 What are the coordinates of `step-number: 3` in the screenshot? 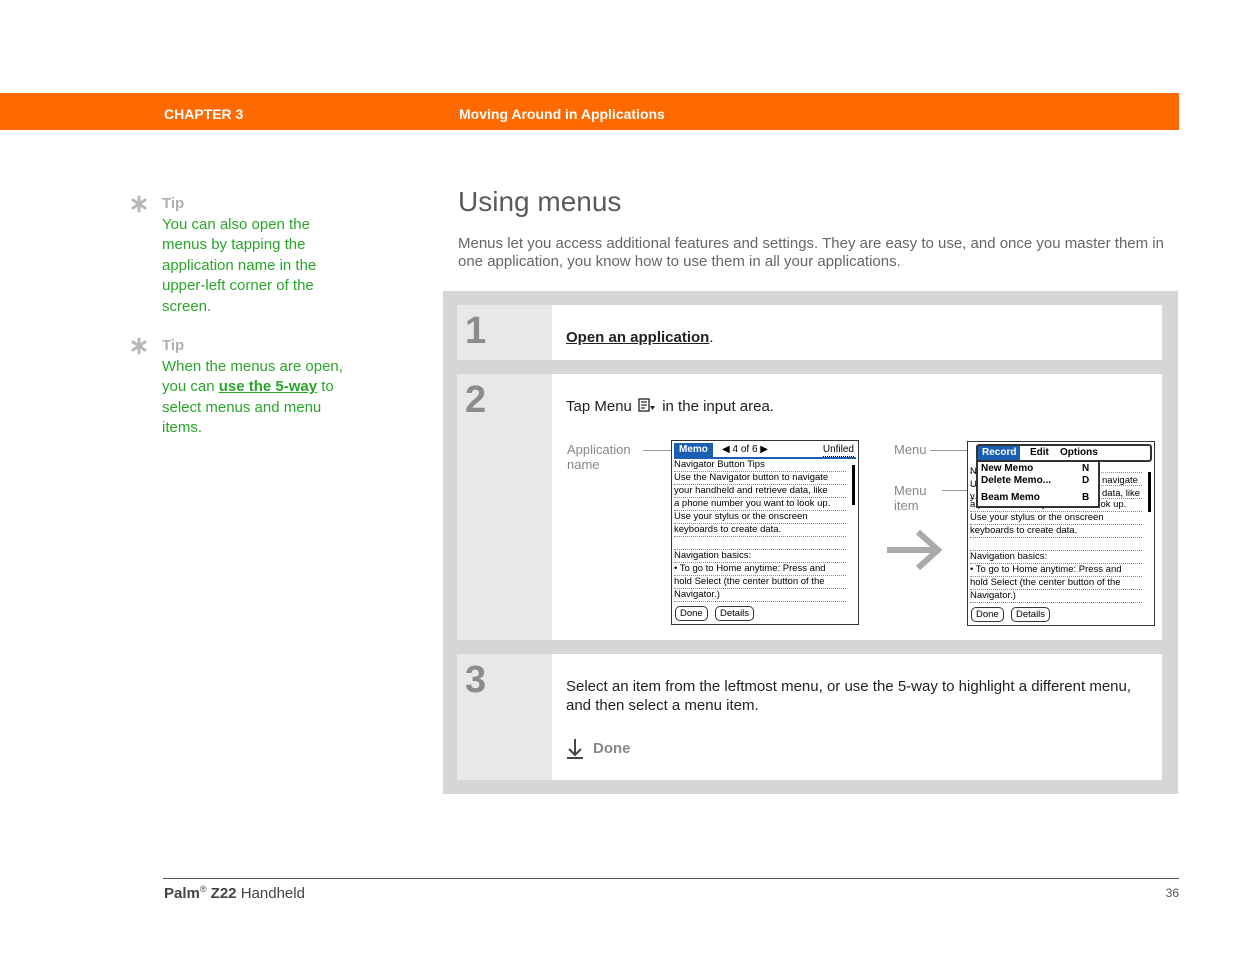 It's located at (476, 680).